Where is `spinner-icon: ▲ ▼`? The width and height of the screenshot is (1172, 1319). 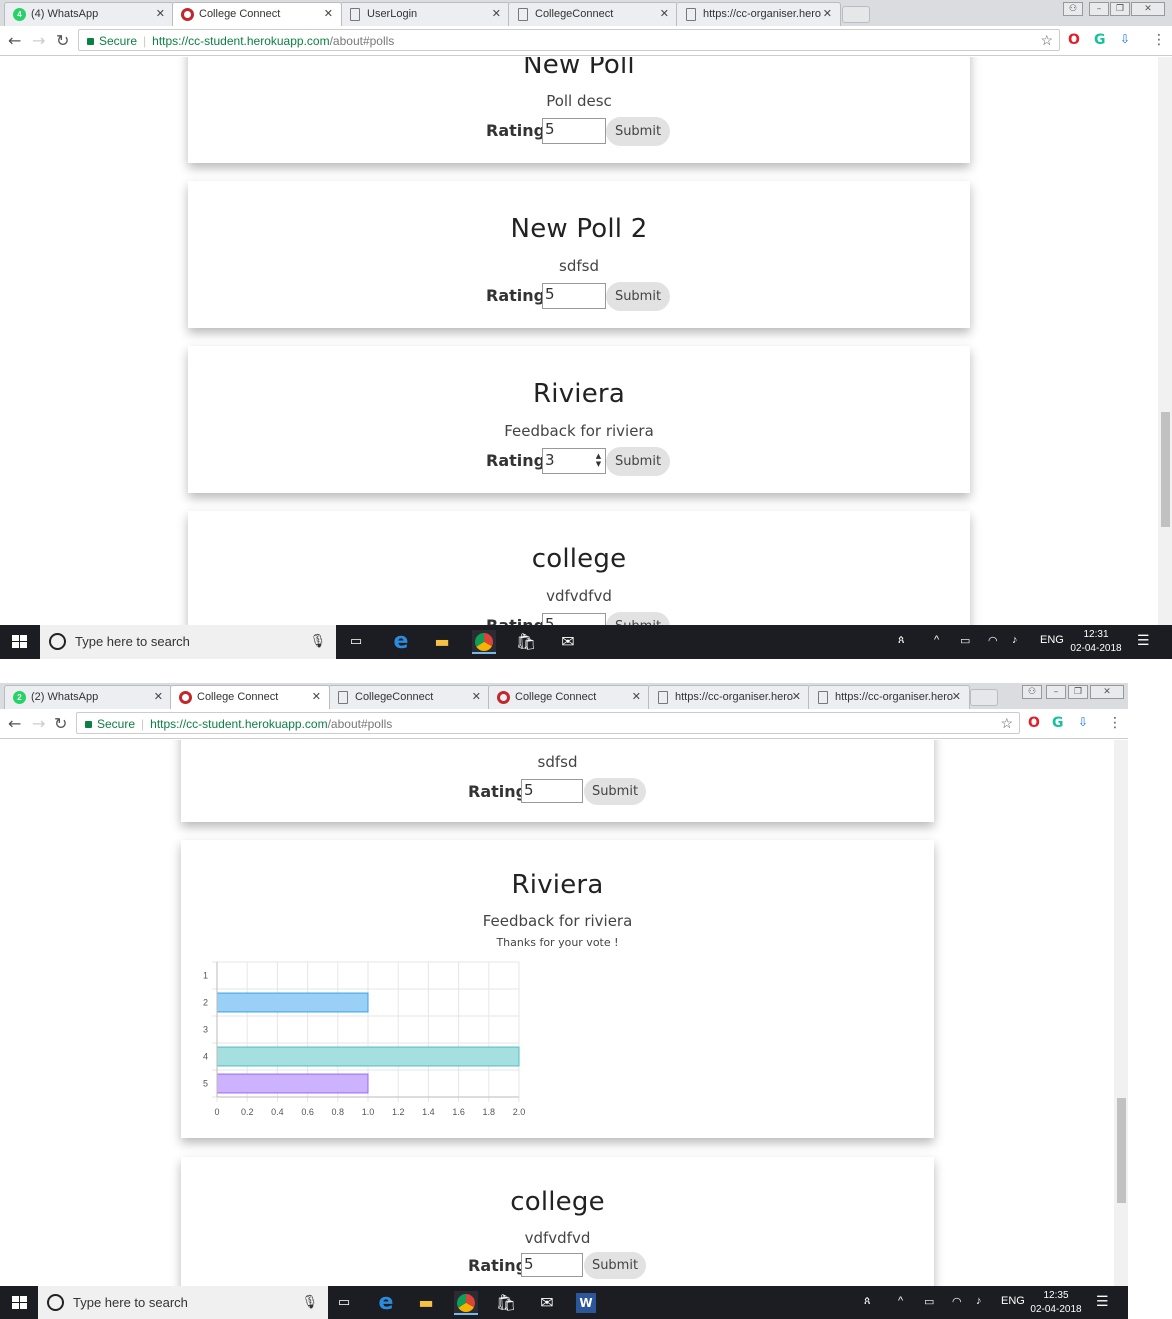
spinner-icon: ▲ ▼ is located at coordinates (598, 461).